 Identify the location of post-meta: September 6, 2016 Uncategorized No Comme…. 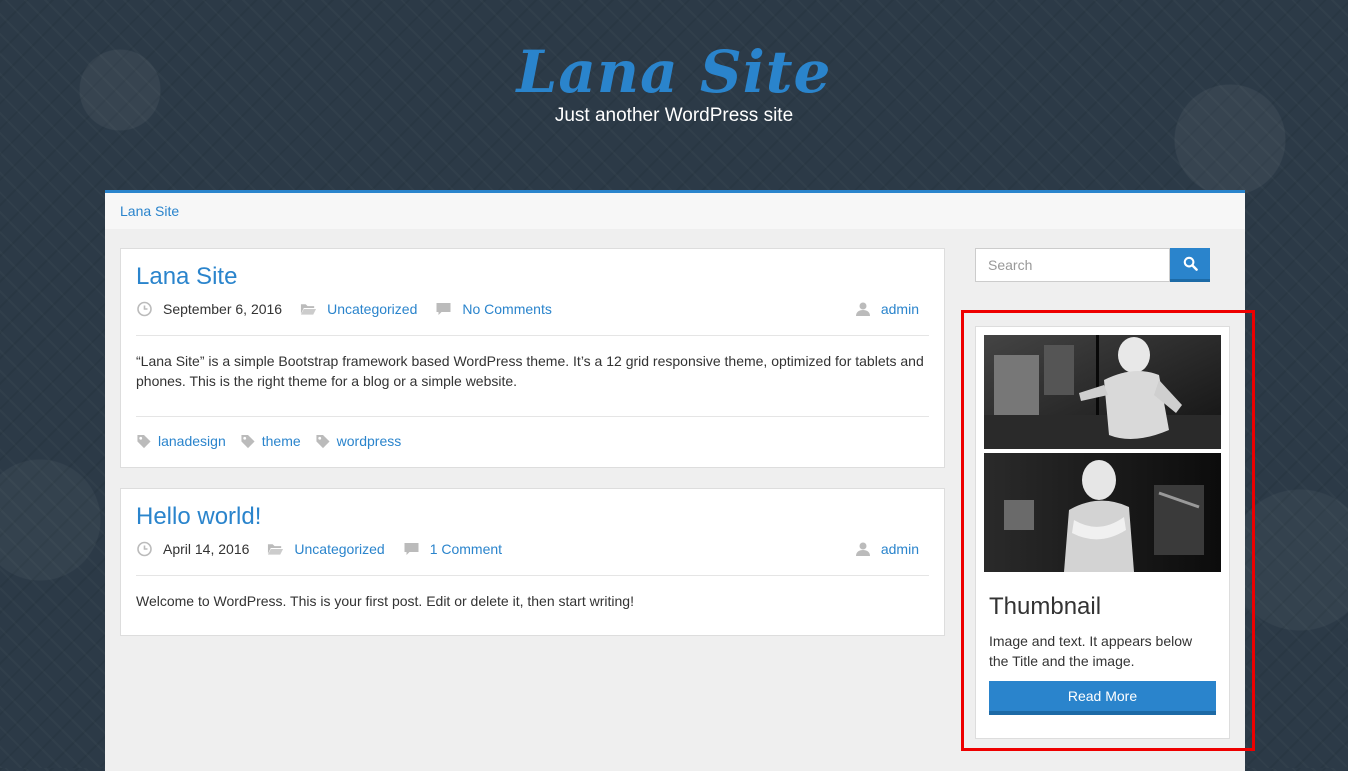
(353, 309).